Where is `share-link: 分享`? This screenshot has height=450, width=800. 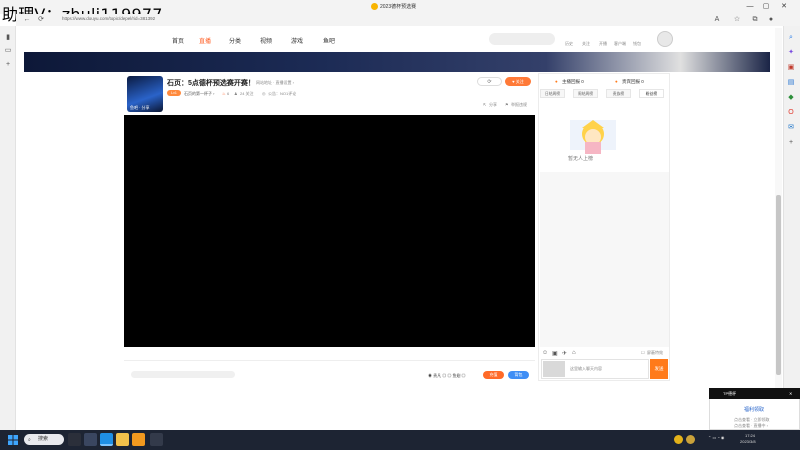
share-link: 分享 is located at coordinates (493, 105).